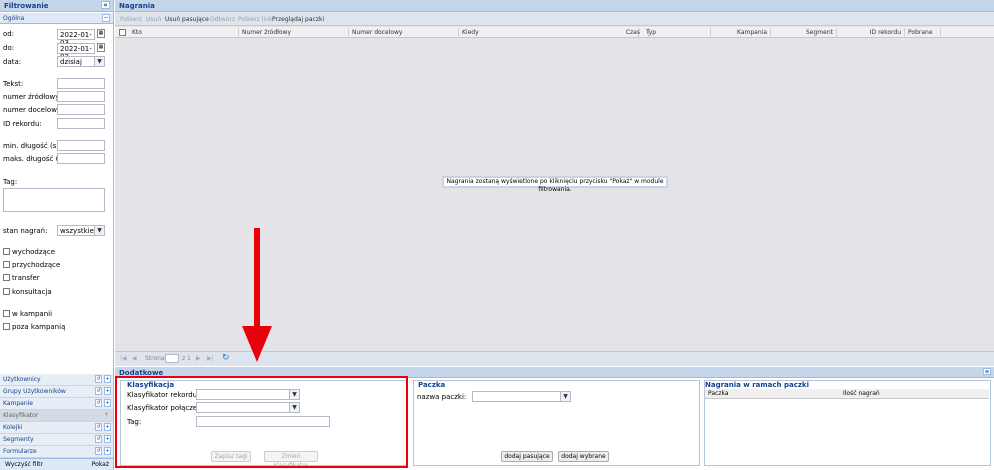 This screenshot has width=994, height=470. Describe the element at coordinates (549, 33) in the screenshot. I see `column-header-when: Kiedy` at that location.